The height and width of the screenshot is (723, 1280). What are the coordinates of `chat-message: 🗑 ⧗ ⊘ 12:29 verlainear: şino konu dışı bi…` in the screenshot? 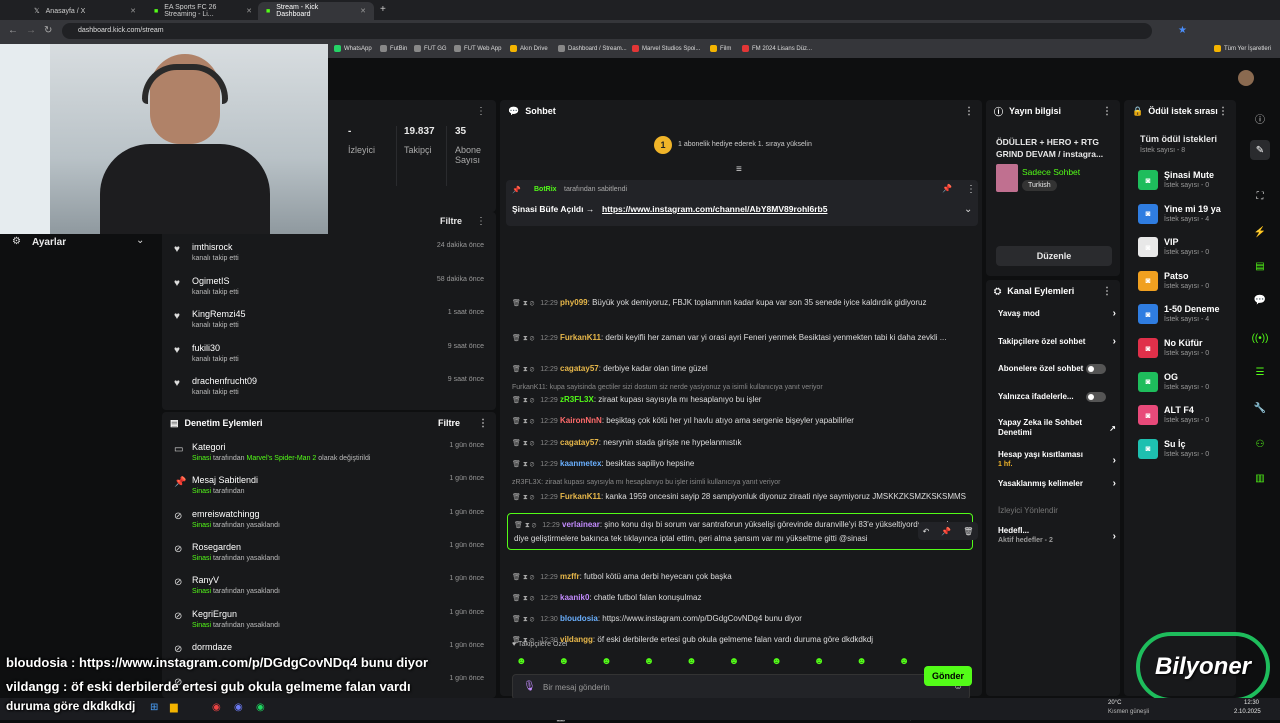 It's located at (740, 531).